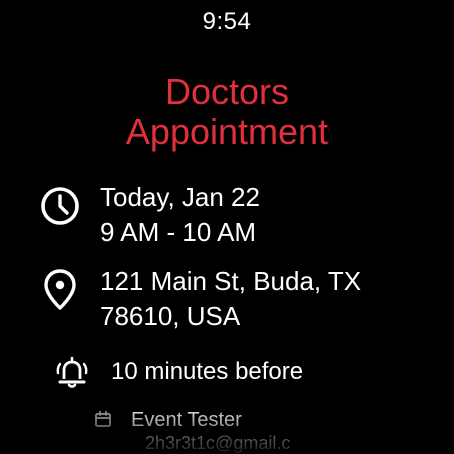  I want to click on event-reminder-text: 10 minutes before, so click(207, 371).